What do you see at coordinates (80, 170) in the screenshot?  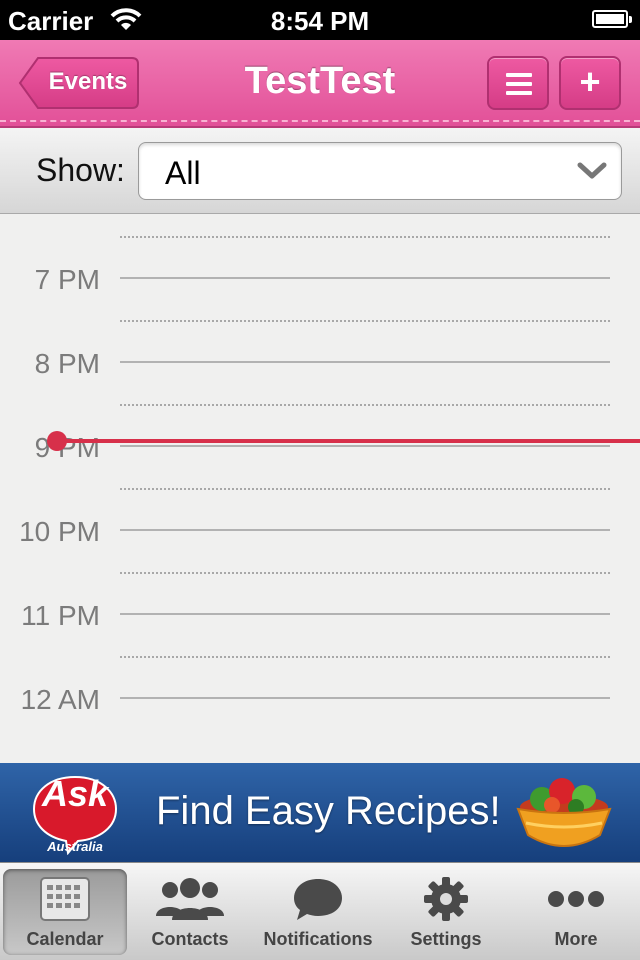 I see `show-label: Show:` at bounding box center [80, 170].